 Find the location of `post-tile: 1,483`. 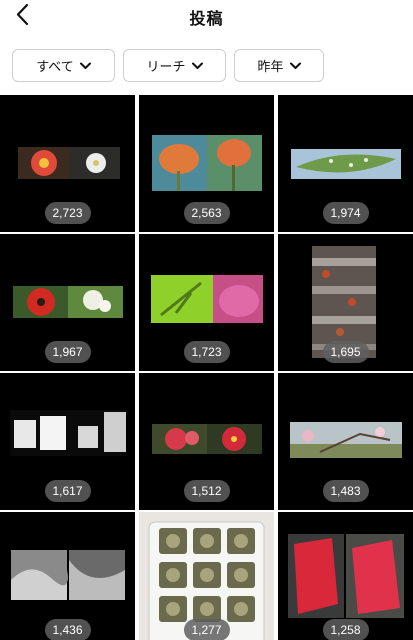

post-tile: 1,483 is located at coordinates (345, 441).